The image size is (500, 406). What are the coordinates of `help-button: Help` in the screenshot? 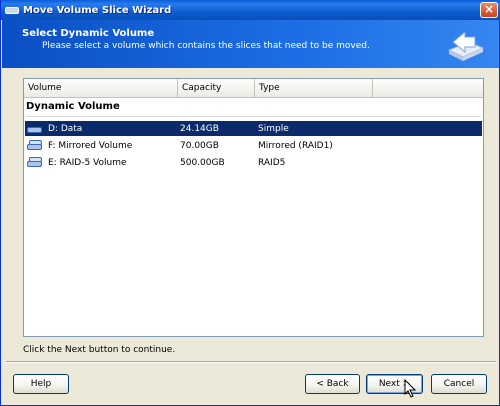 It's located at (41, 384).